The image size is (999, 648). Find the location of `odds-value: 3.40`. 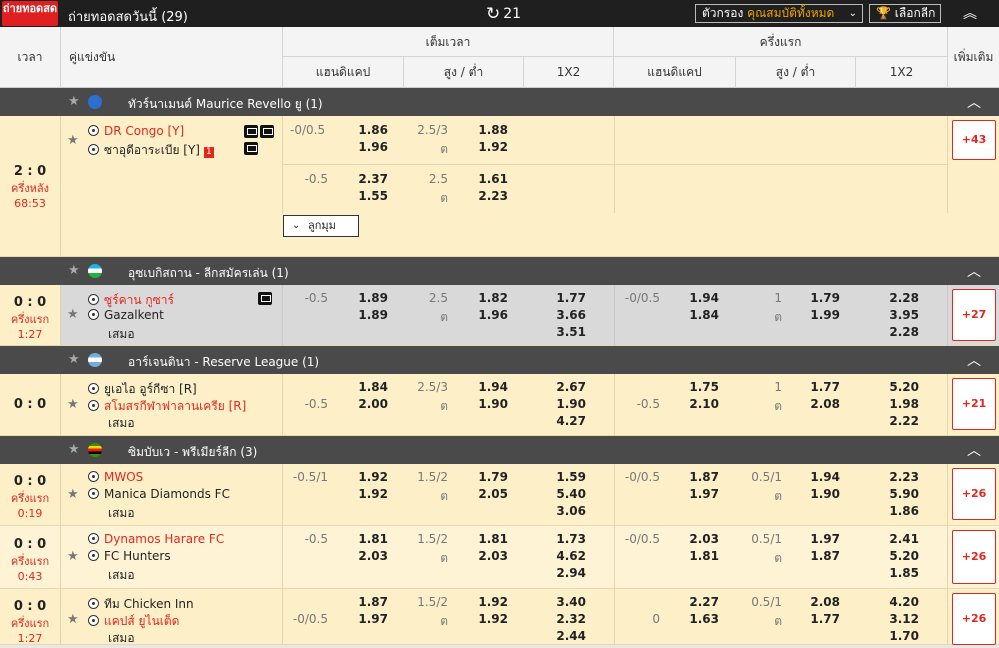

odds-value: 3.40 is located at coordinates (567, 602).